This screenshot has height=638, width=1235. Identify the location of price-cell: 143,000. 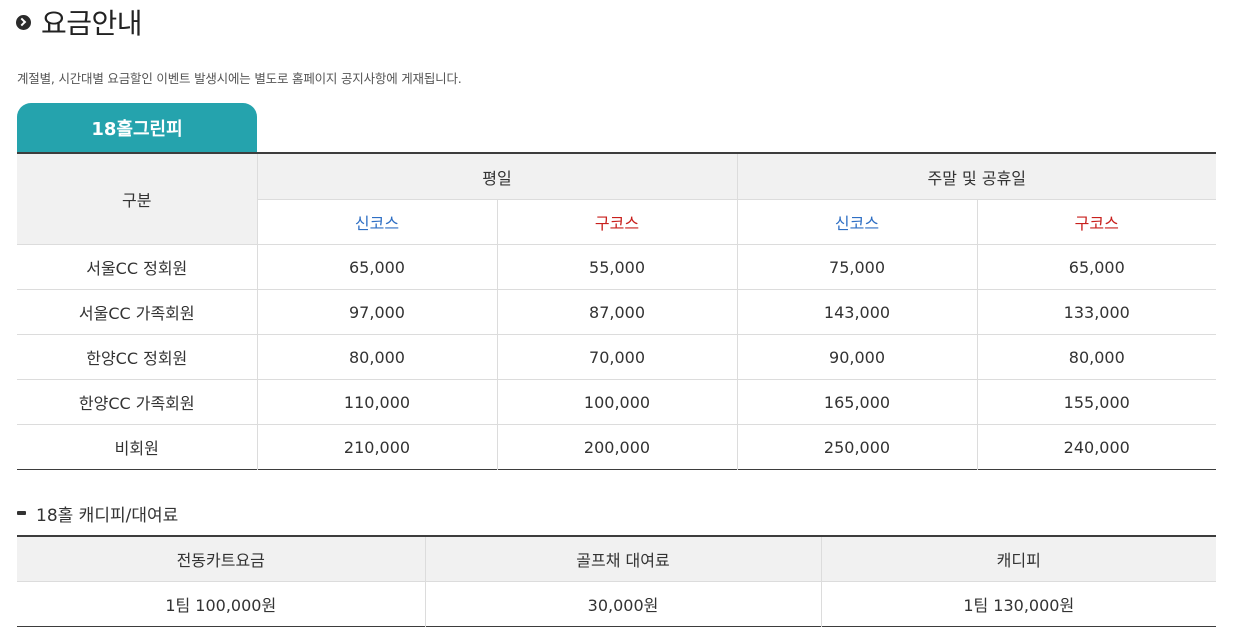
(857, 312).